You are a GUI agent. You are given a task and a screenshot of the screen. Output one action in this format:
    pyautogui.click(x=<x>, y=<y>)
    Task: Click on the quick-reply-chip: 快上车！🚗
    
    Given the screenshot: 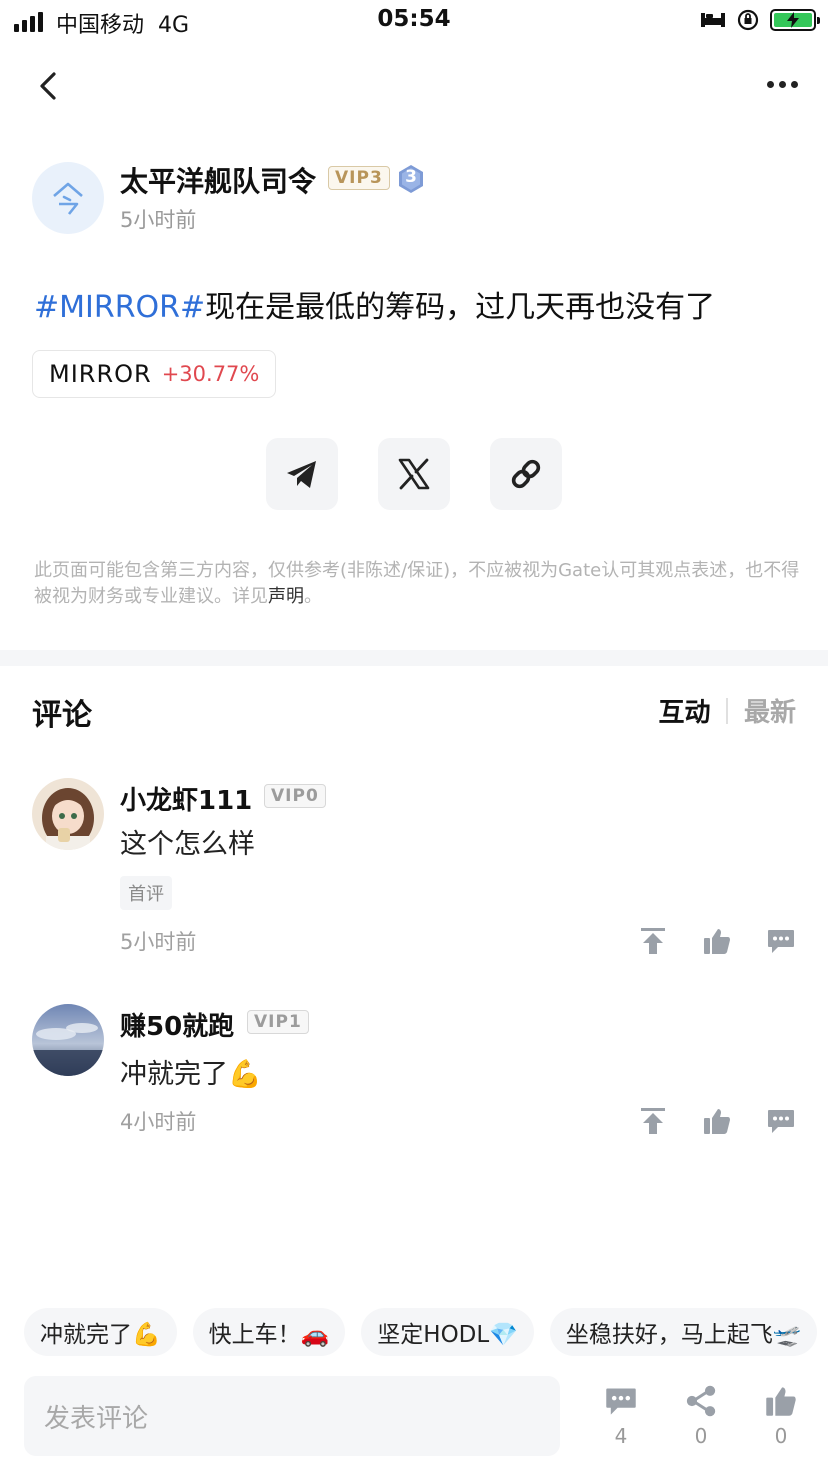 What is the action you would take?
    pyautogui.click(x=269, y=1332)
    